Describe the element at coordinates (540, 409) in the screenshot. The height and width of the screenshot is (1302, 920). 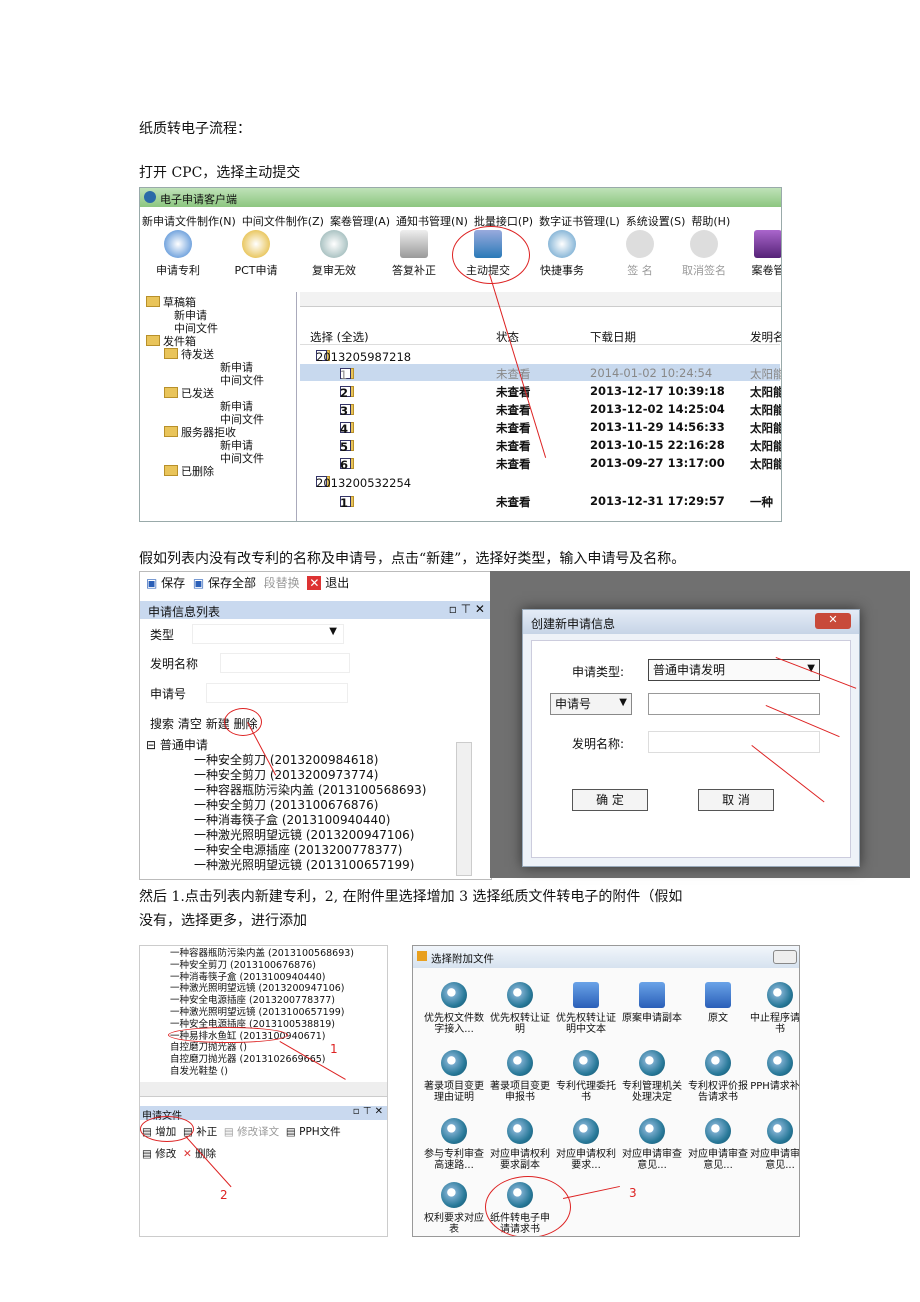
I see `table-row: 3 未查看 2013-12-02 14:25:04 太阳能` at that location.